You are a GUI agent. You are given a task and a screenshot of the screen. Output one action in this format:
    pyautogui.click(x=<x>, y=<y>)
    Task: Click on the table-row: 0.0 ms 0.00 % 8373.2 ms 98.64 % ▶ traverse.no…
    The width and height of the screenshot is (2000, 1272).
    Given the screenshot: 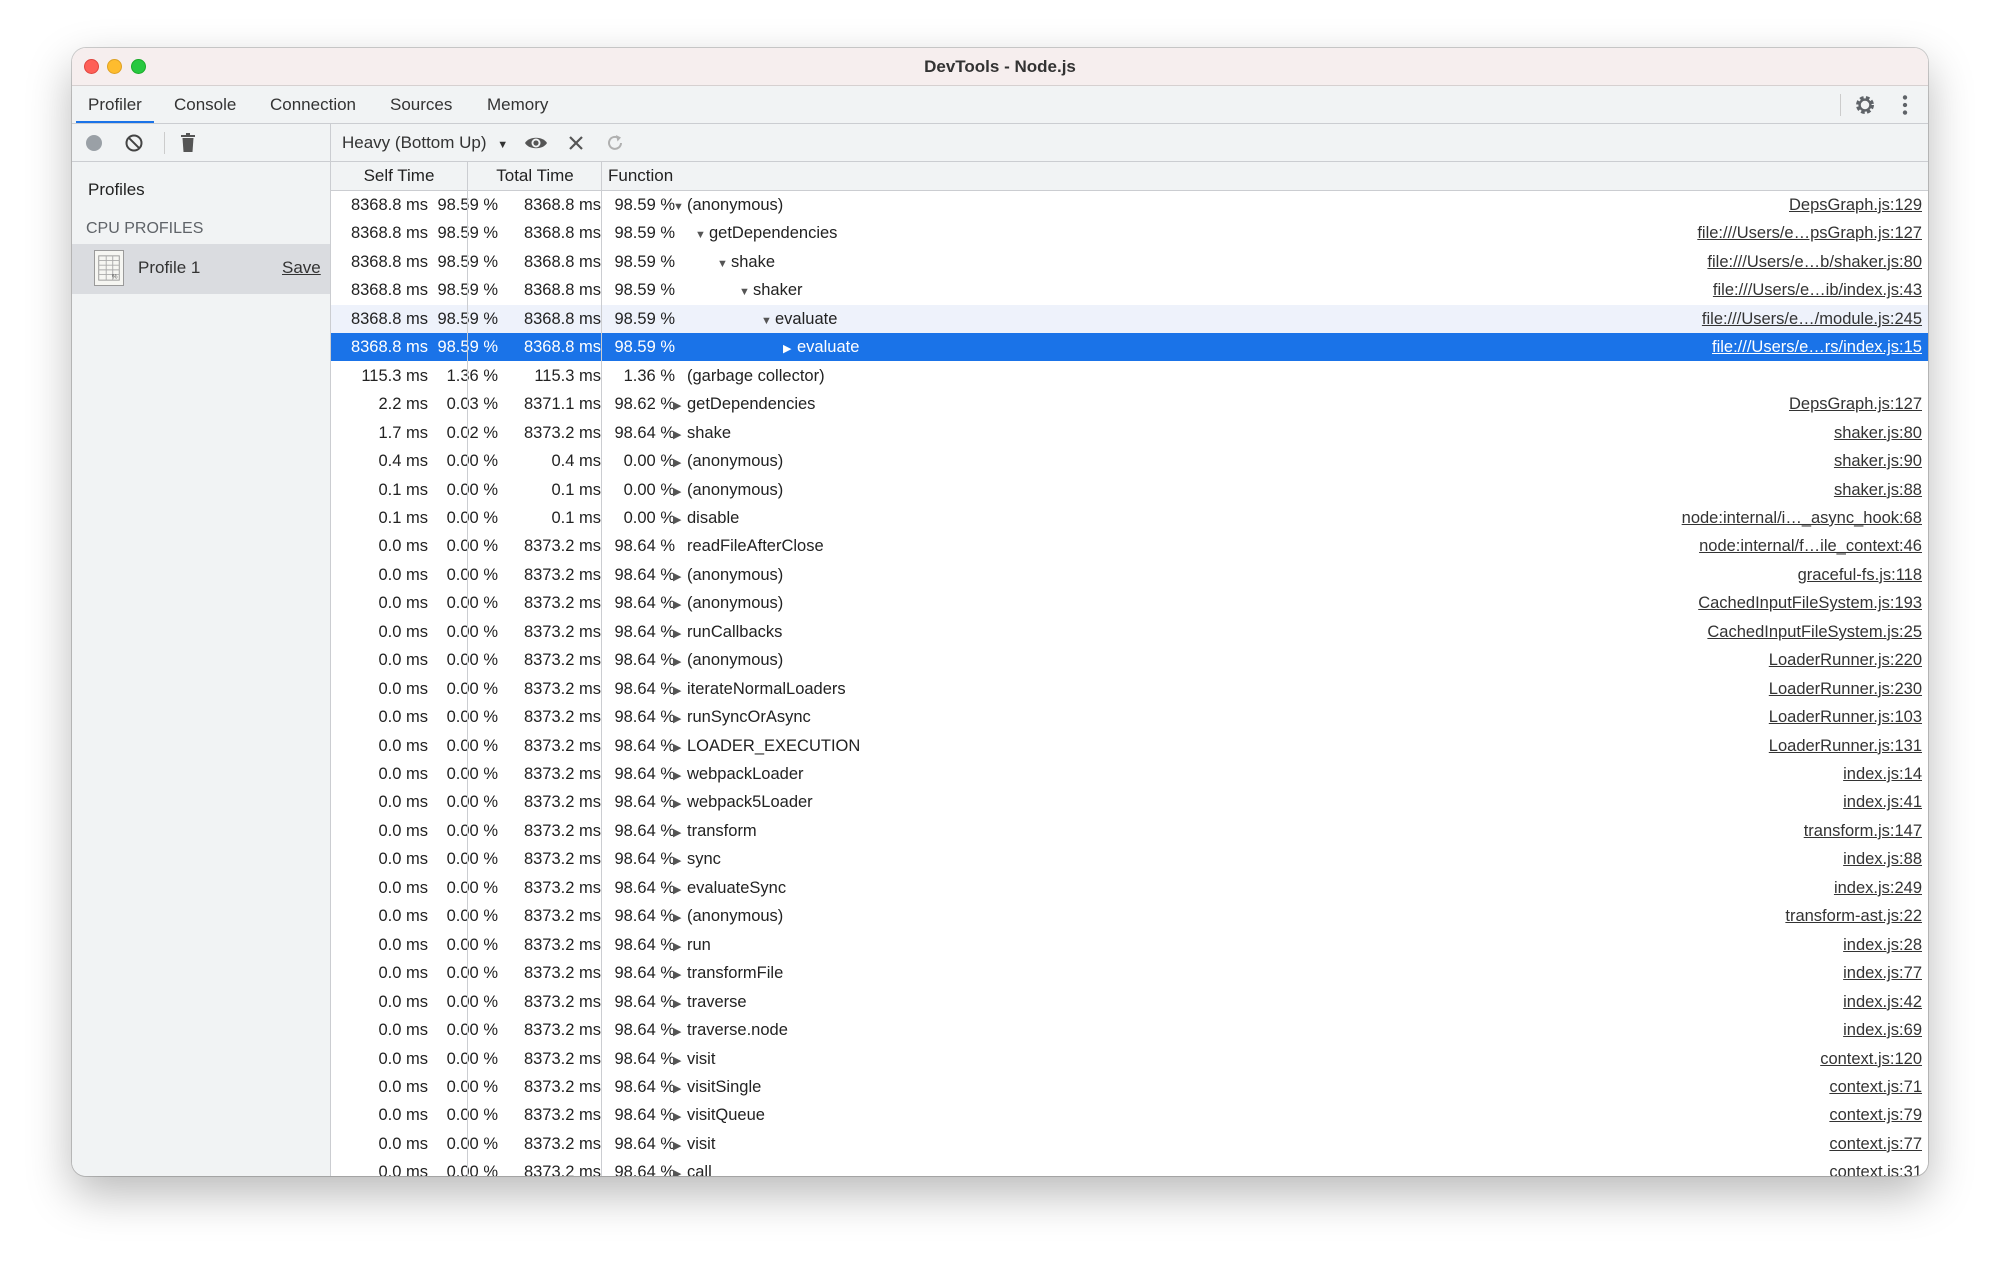 What is the action you would take?
    pyautogui.click(x=1129, y=1030)
    